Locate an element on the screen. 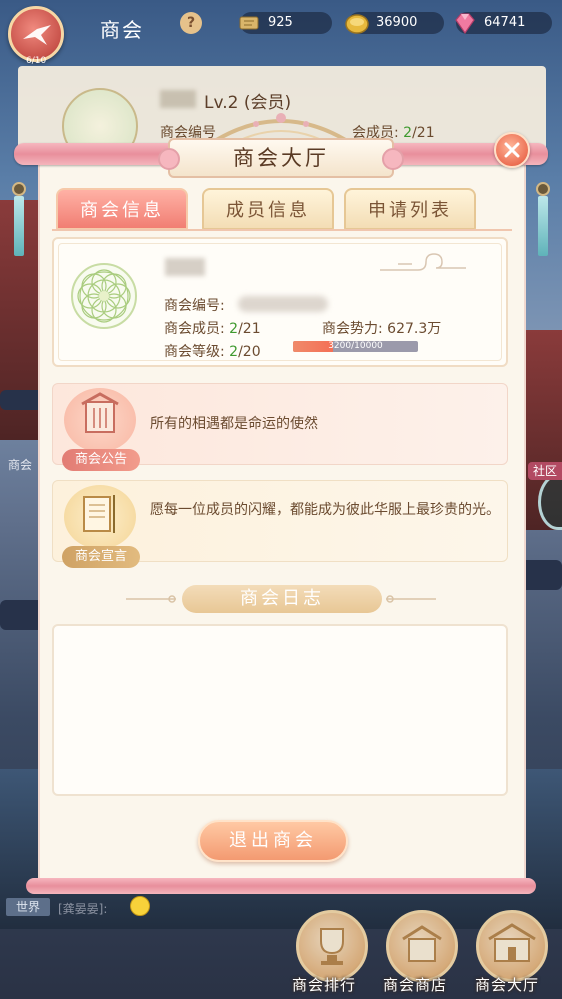  scroll-icon is located at coordinates (249, 23).